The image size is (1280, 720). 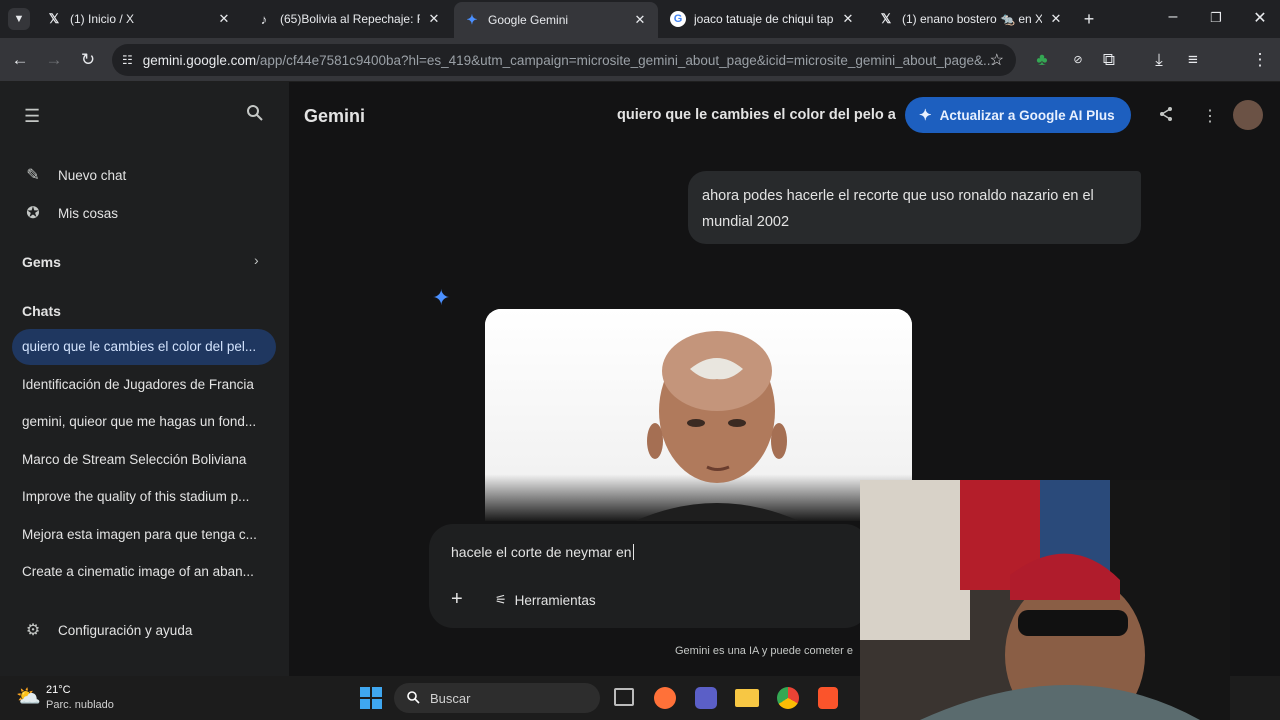 I want to click on close-window-button: ✕, so click(x=1260, y=18).